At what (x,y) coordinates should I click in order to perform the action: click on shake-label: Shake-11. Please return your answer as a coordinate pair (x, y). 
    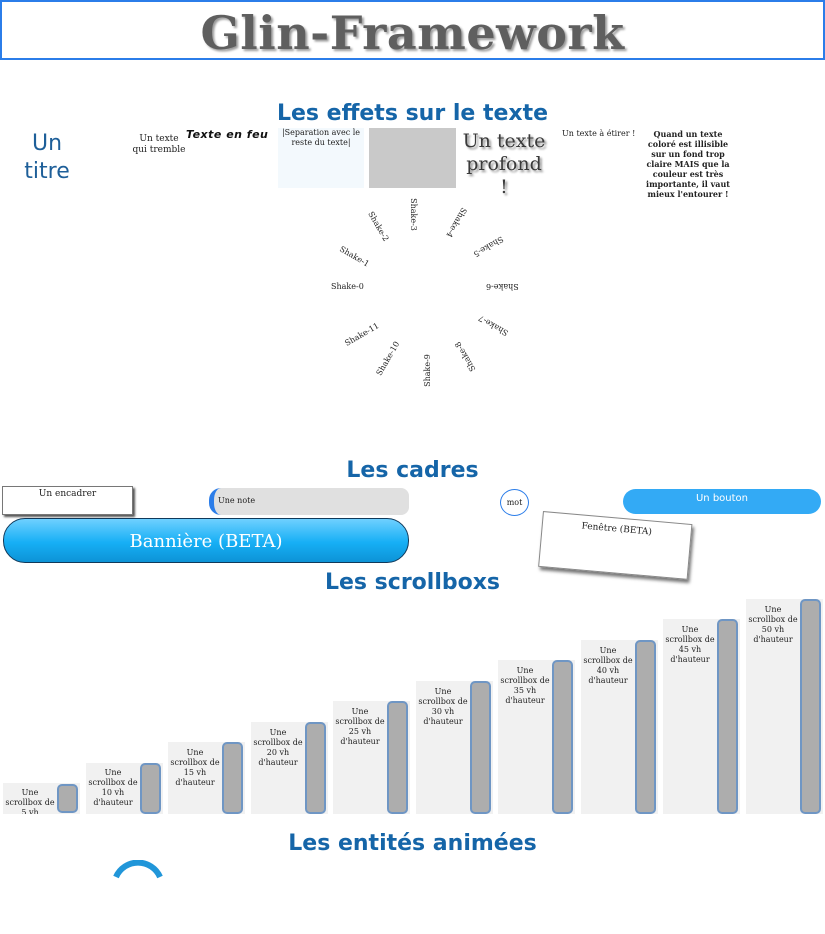
    Looking at the image, I should click on (362, 334).